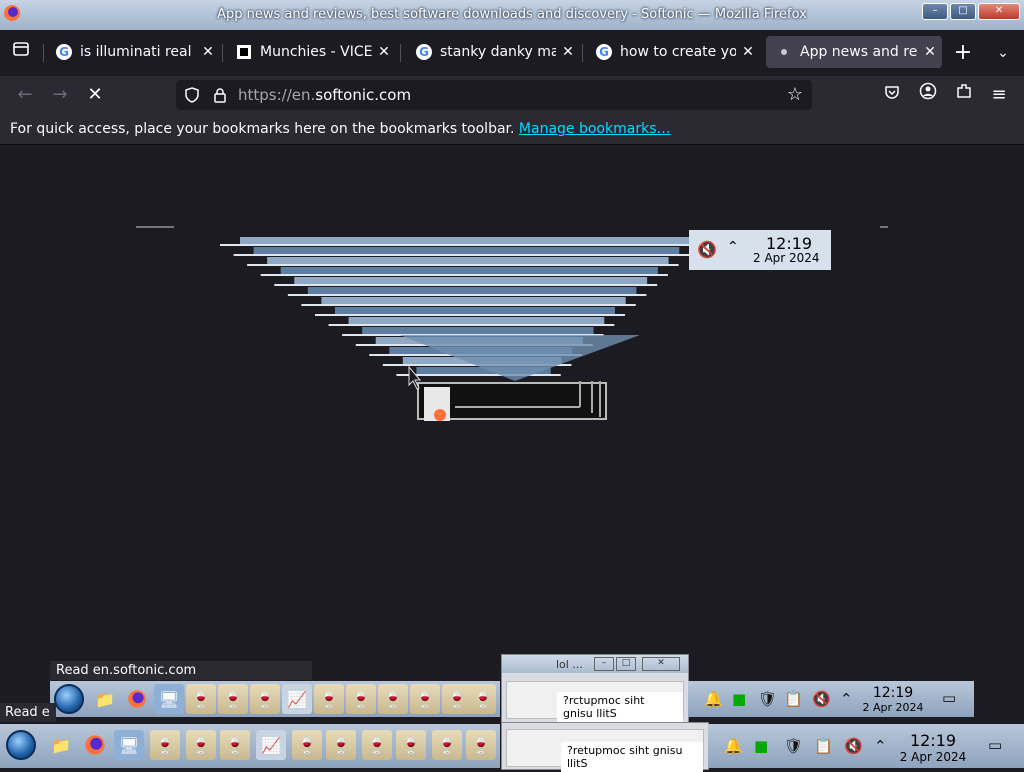 The image size is (1024, 772). I want to click on list-all-tabs-icon, so click(21, 53).